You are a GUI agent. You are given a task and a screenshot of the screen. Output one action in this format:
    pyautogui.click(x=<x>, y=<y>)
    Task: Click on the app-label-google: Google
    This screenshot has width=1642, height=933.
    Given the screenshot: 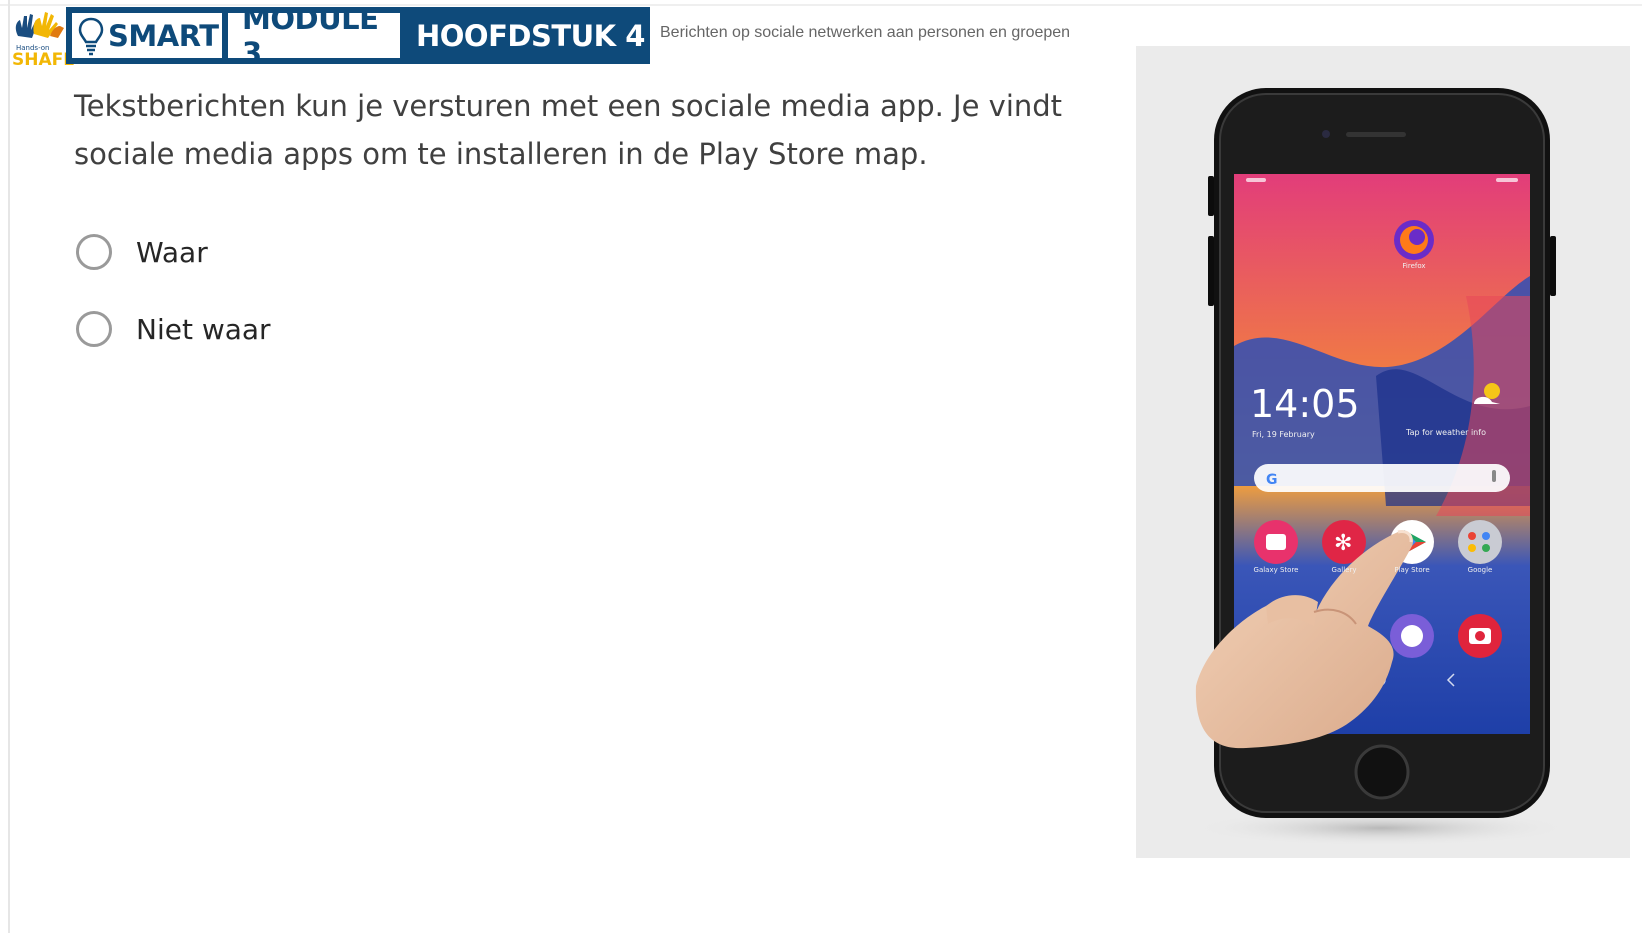 What is the action you would take?
    pyautogui.click(x=1480, y=570)
    